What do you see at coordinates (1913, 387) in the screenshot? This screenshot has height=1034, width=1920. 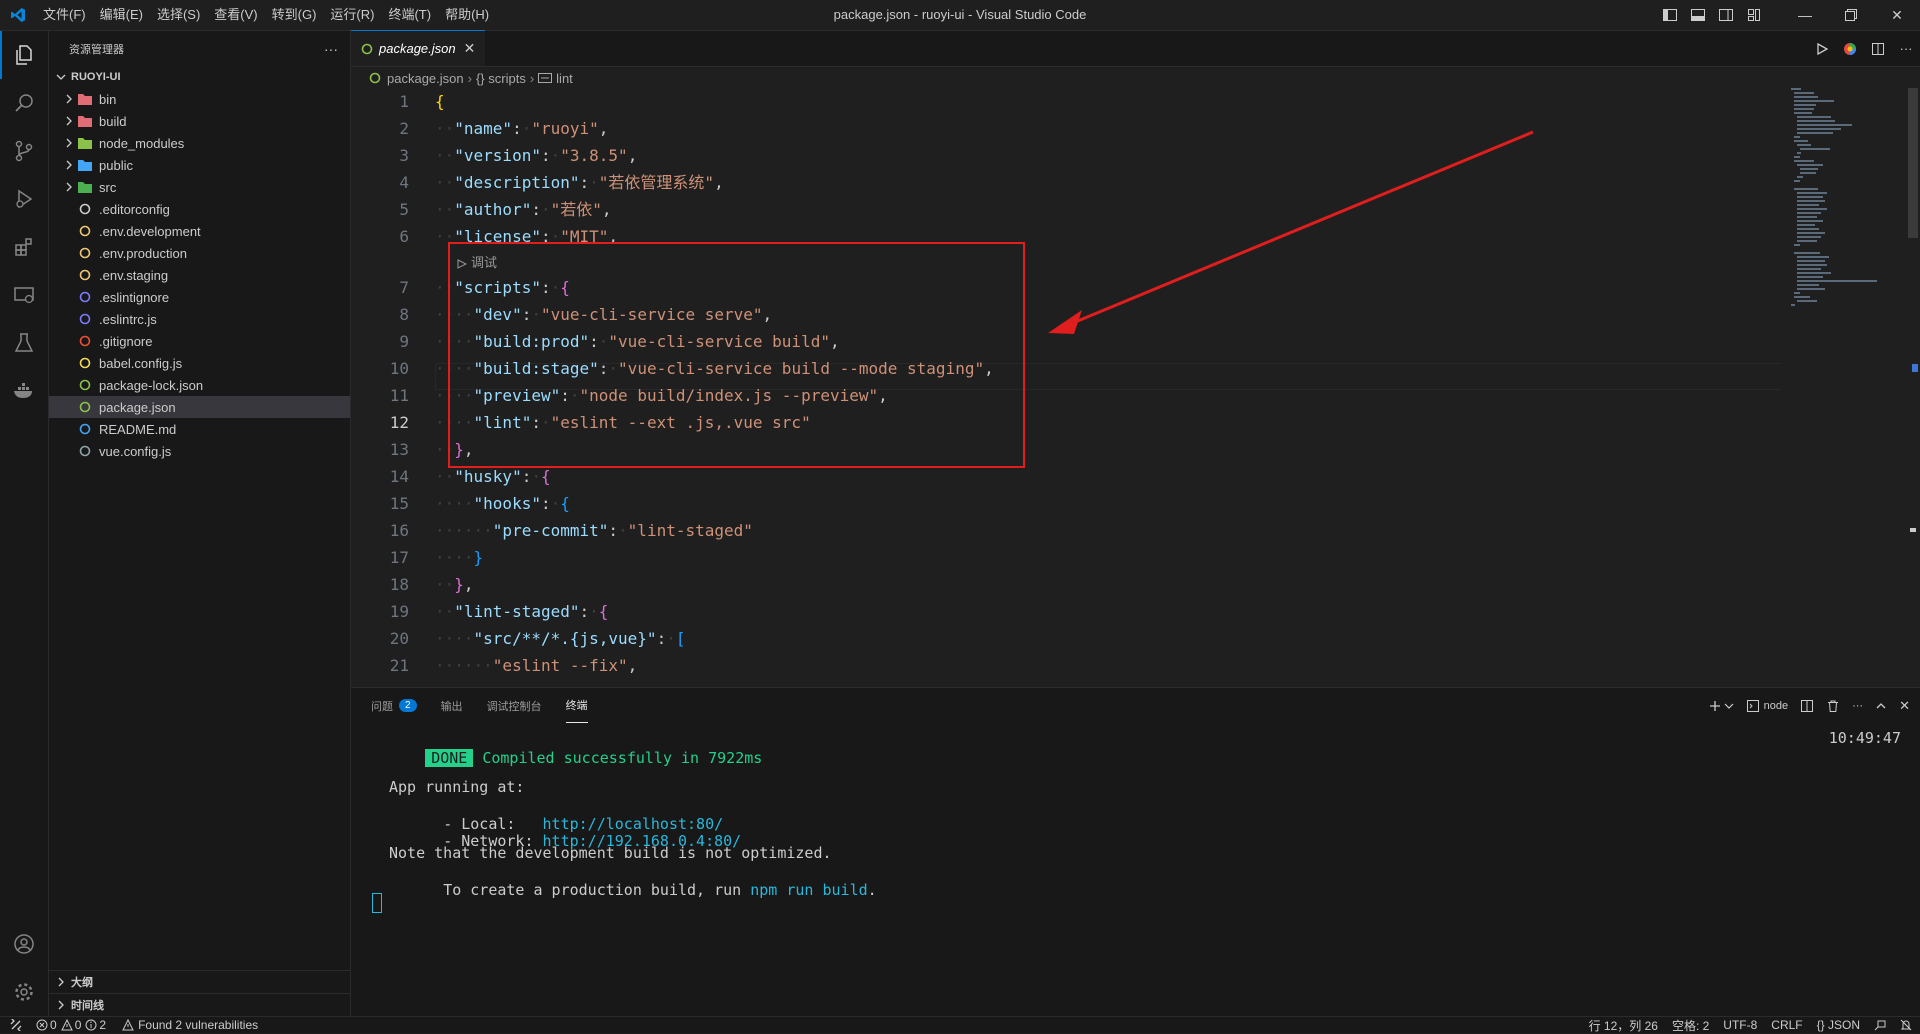 I see `editor-scrollbar` at bounding box center [1913, 387].